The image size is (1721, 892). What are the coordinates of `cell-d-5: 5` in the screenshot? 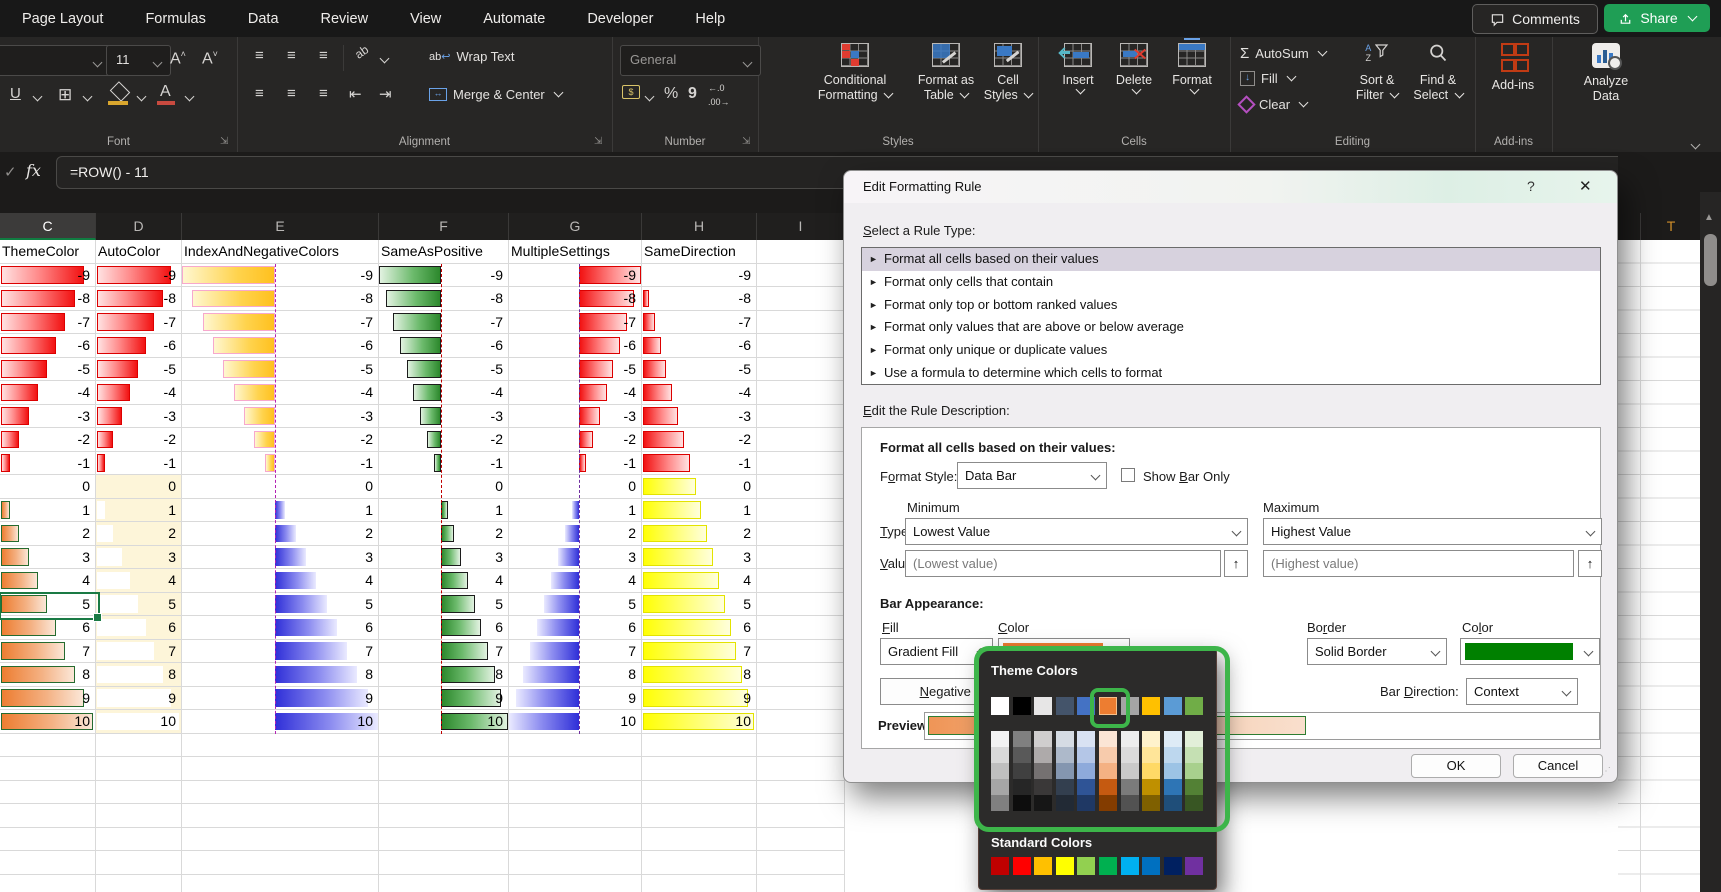 It's located at (139, 604).